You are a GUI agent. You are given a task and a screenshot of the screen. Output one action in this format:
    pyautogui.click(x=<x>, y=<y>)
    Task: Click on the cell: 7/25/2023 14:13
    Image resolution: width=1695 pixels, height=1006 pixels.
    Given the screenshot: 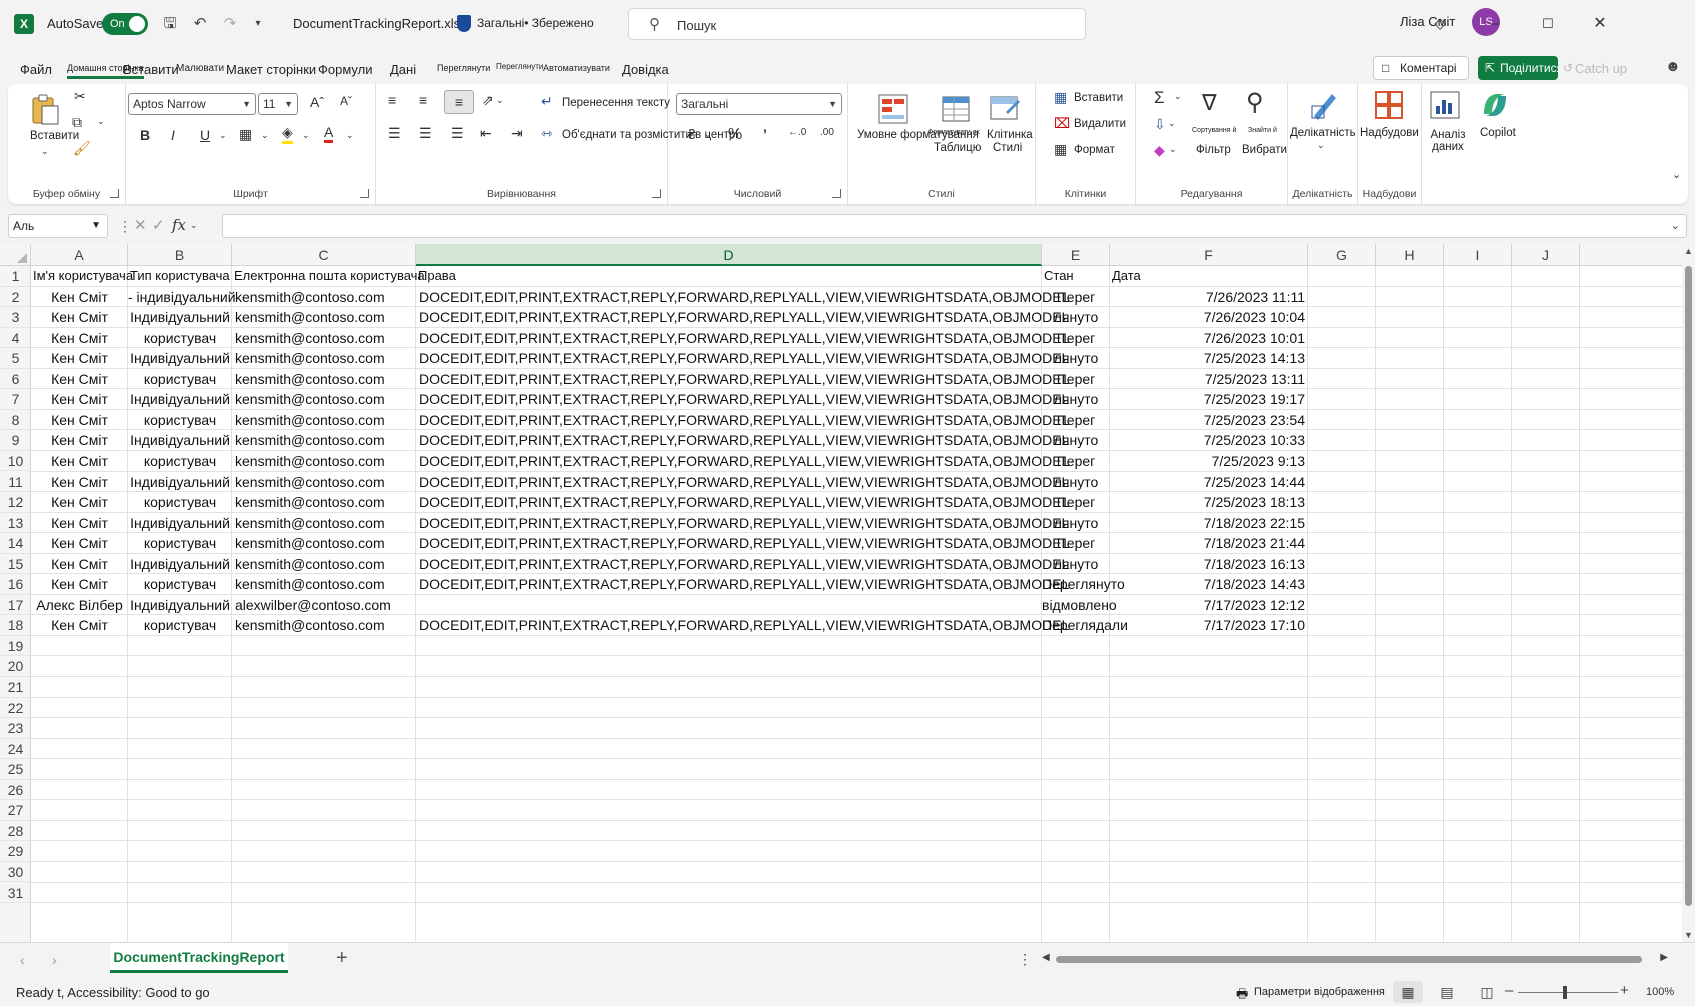 What is the action you would take?
    pyautogui.click(x=1209, y=358)
    